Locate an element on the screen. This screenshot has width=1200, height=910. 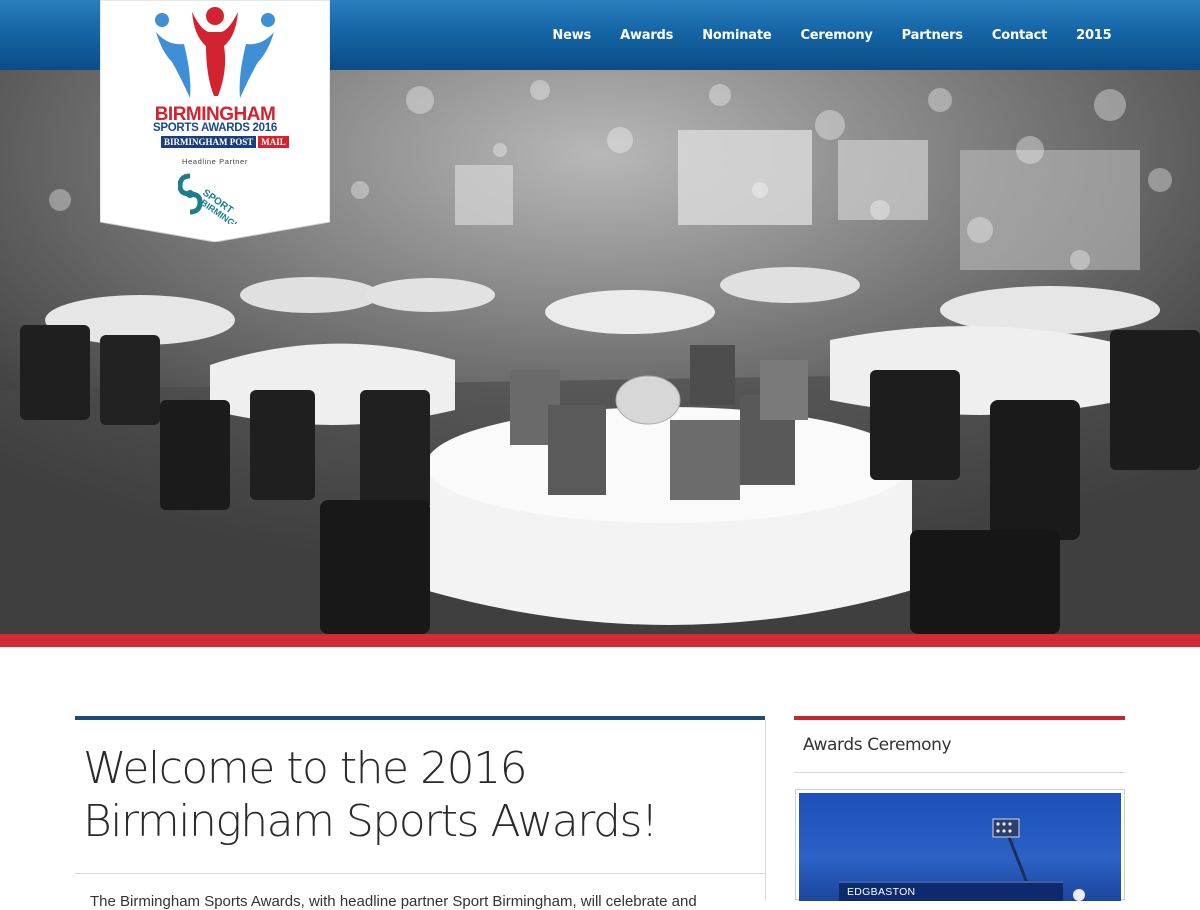
nav-news: News is located at coordinates (572, 35).